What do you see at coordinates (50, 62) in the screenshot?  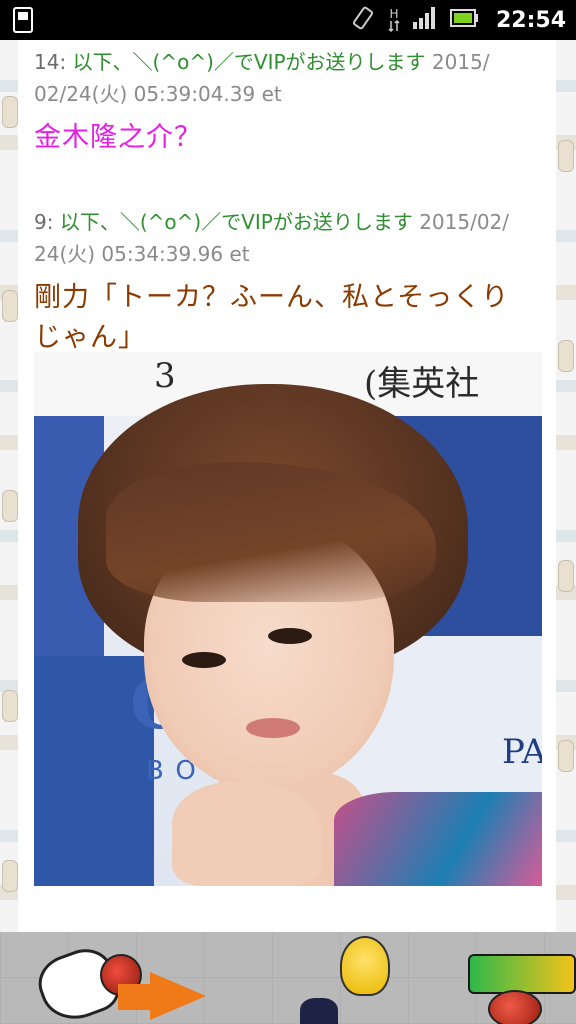 I see `post-number: 14:` at bounding box center [50, 62].